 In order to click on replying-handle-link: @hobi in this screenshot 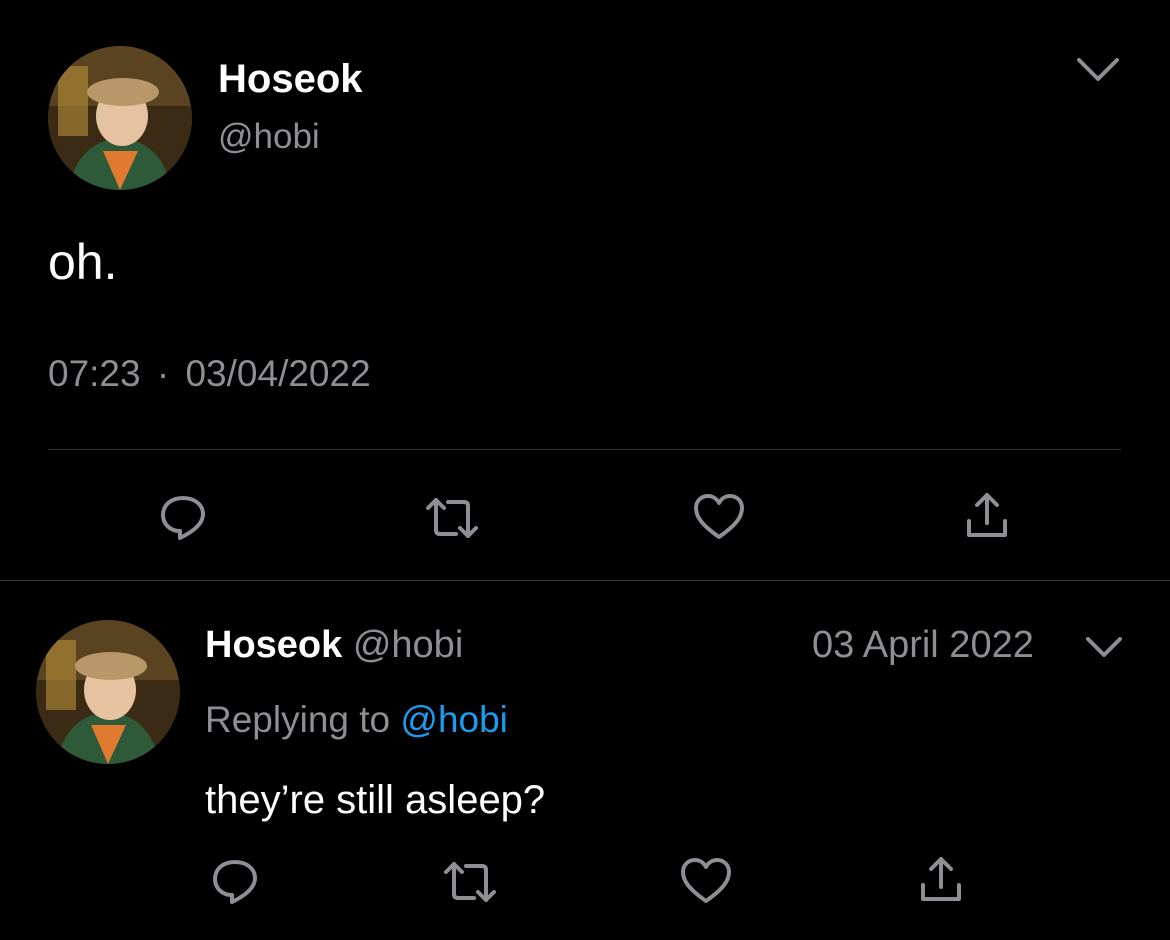, I will do `click(454, 719)`.